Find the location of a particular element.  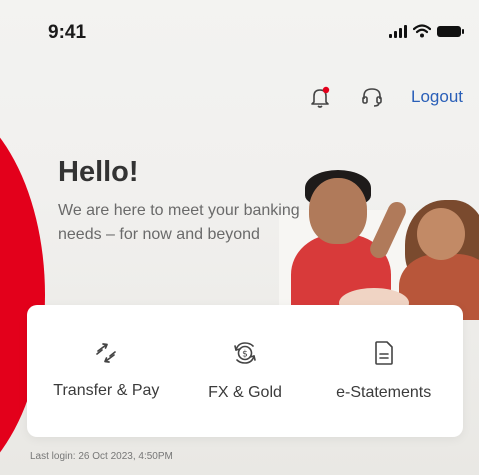

battery-icon is located at coordinates (450, 31).